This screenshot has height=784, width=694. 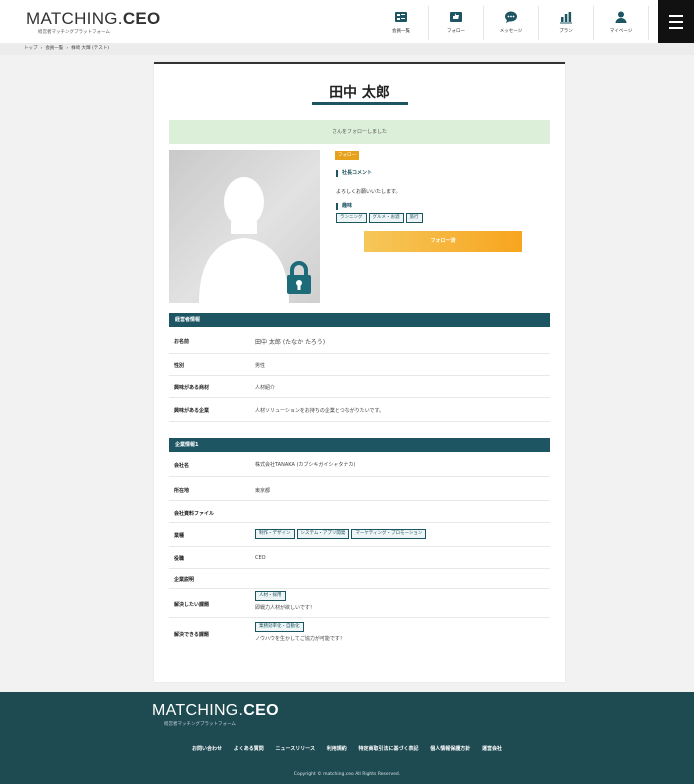 I want to click on breadcrumb-top: トップ, so click(x=31, y=48).